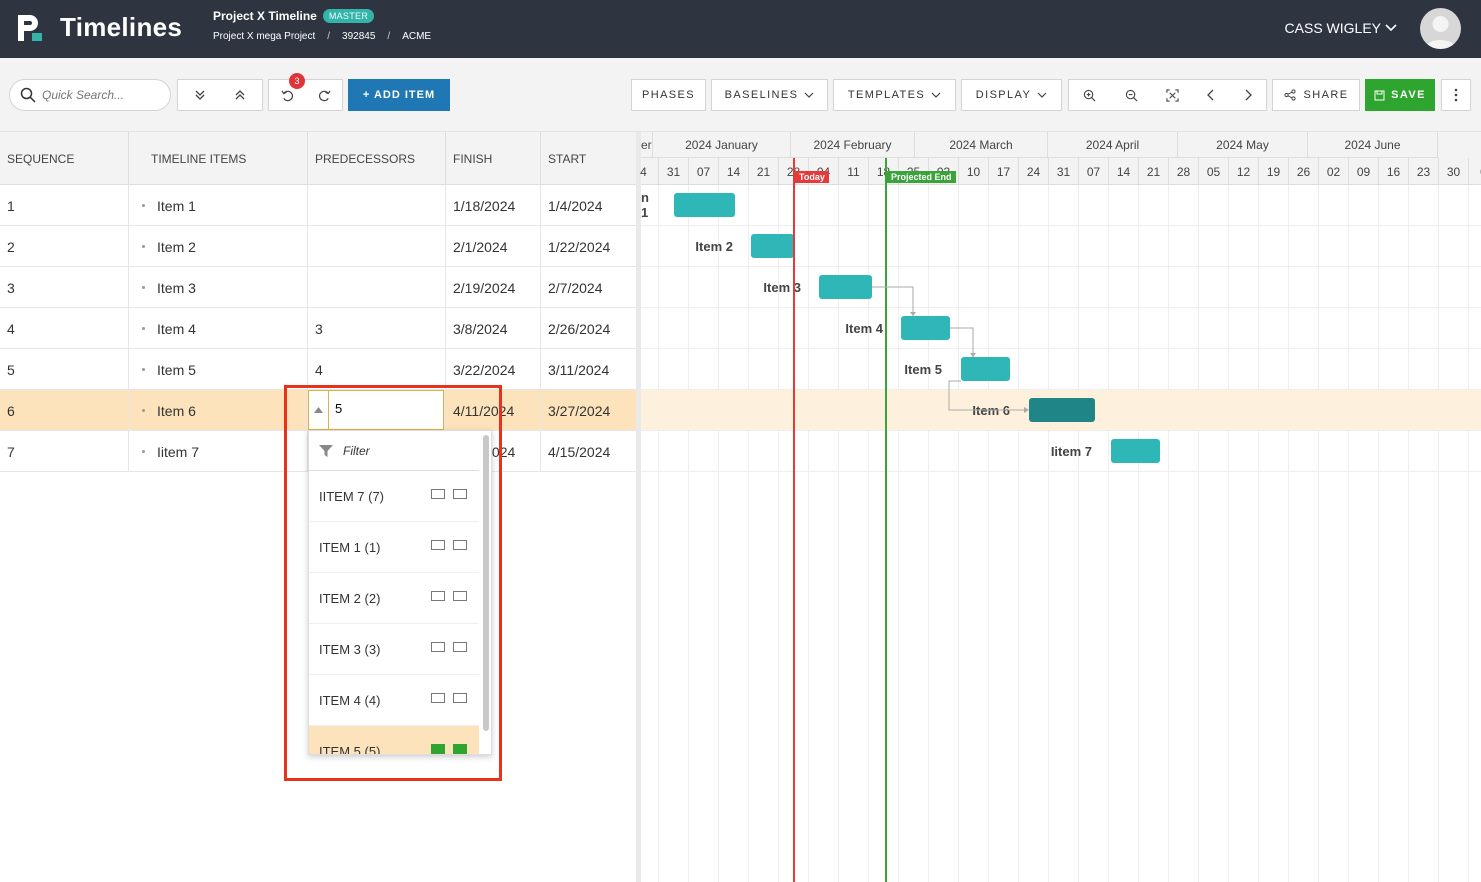 The height and width of the screenshot is (882, 1481). What do you see at coordinates (1400, 95) in the screenshot?
I see `save-button: SAVE` at bounding box center [1400, 95].